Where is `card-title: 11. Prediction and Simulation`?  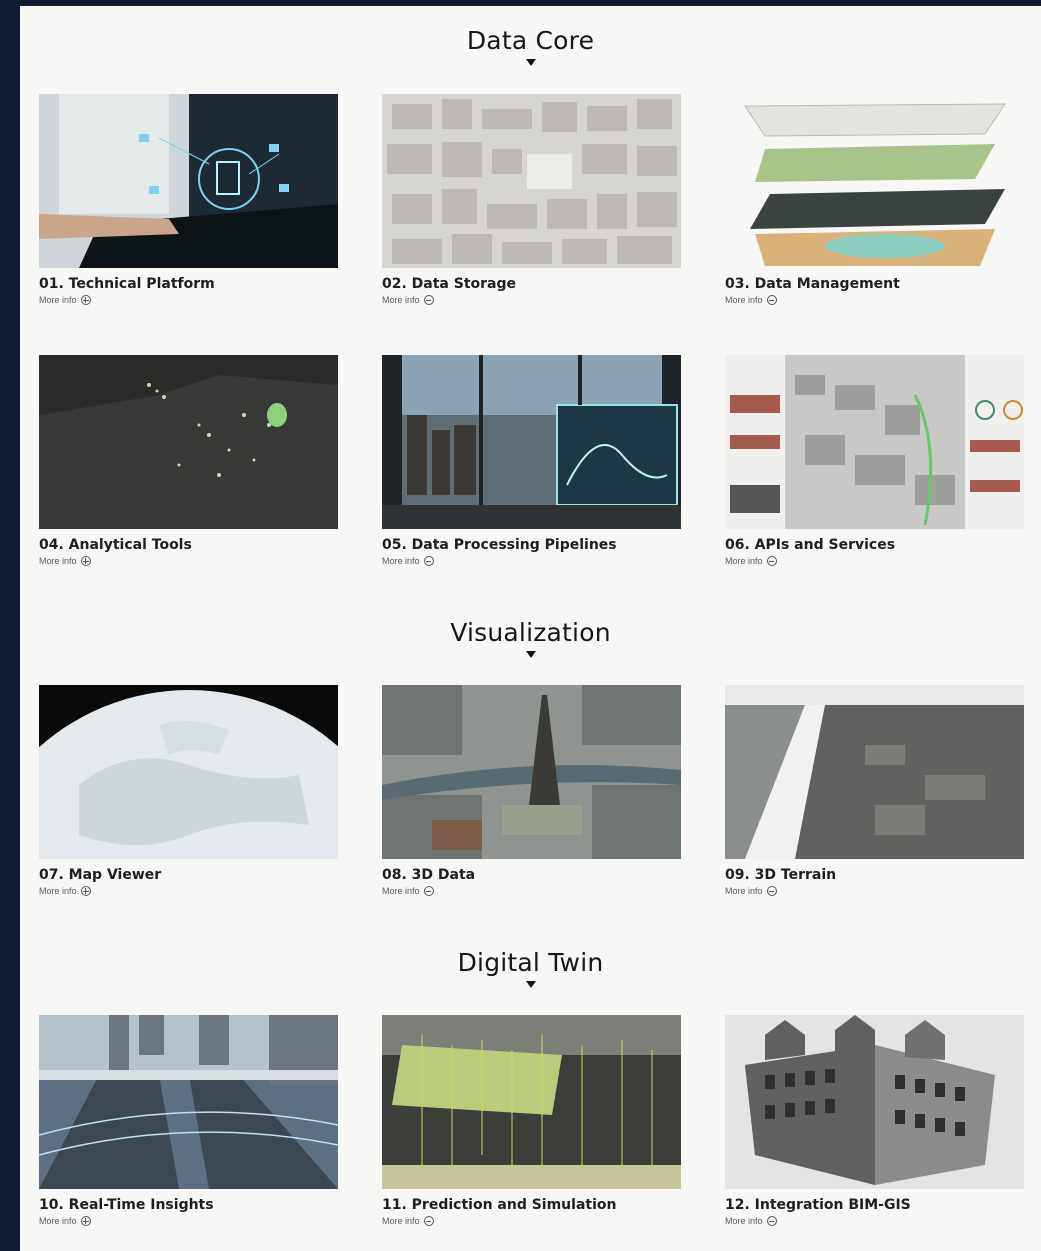
card-title: 11. Prediction and Simulation is located at coordinates (531, 1205).